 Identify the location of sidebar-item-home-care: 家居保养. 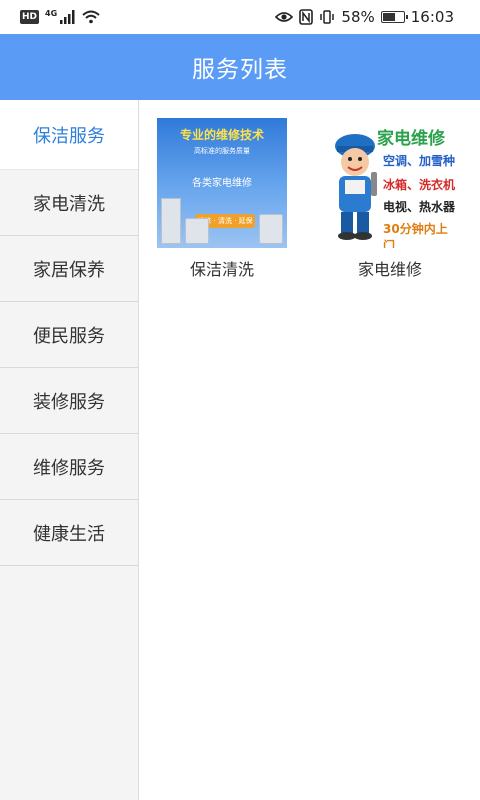
(69, 269).